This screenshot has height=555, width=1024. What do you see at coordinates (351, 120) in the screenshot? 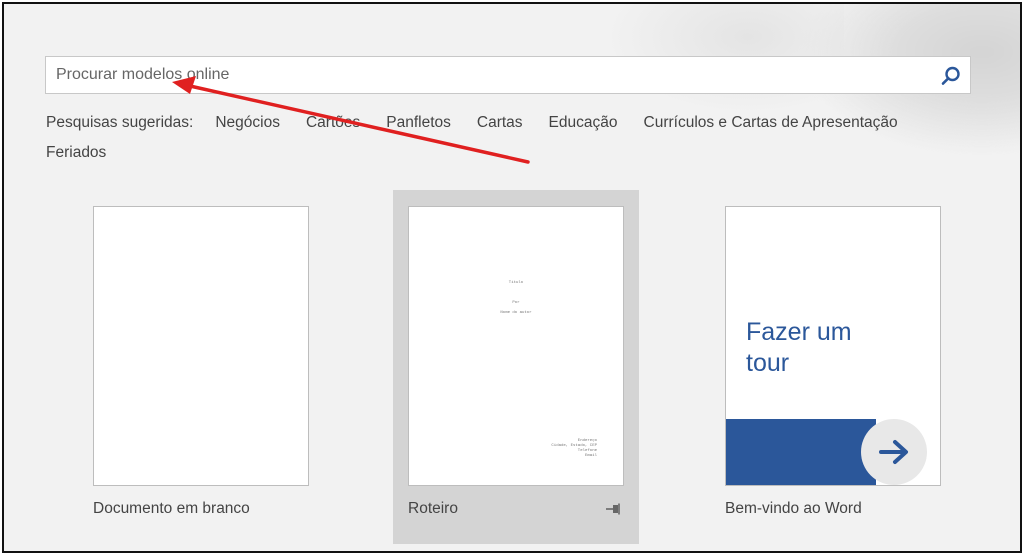
I see `annotation-arrow` at bounding box center [351, 120].